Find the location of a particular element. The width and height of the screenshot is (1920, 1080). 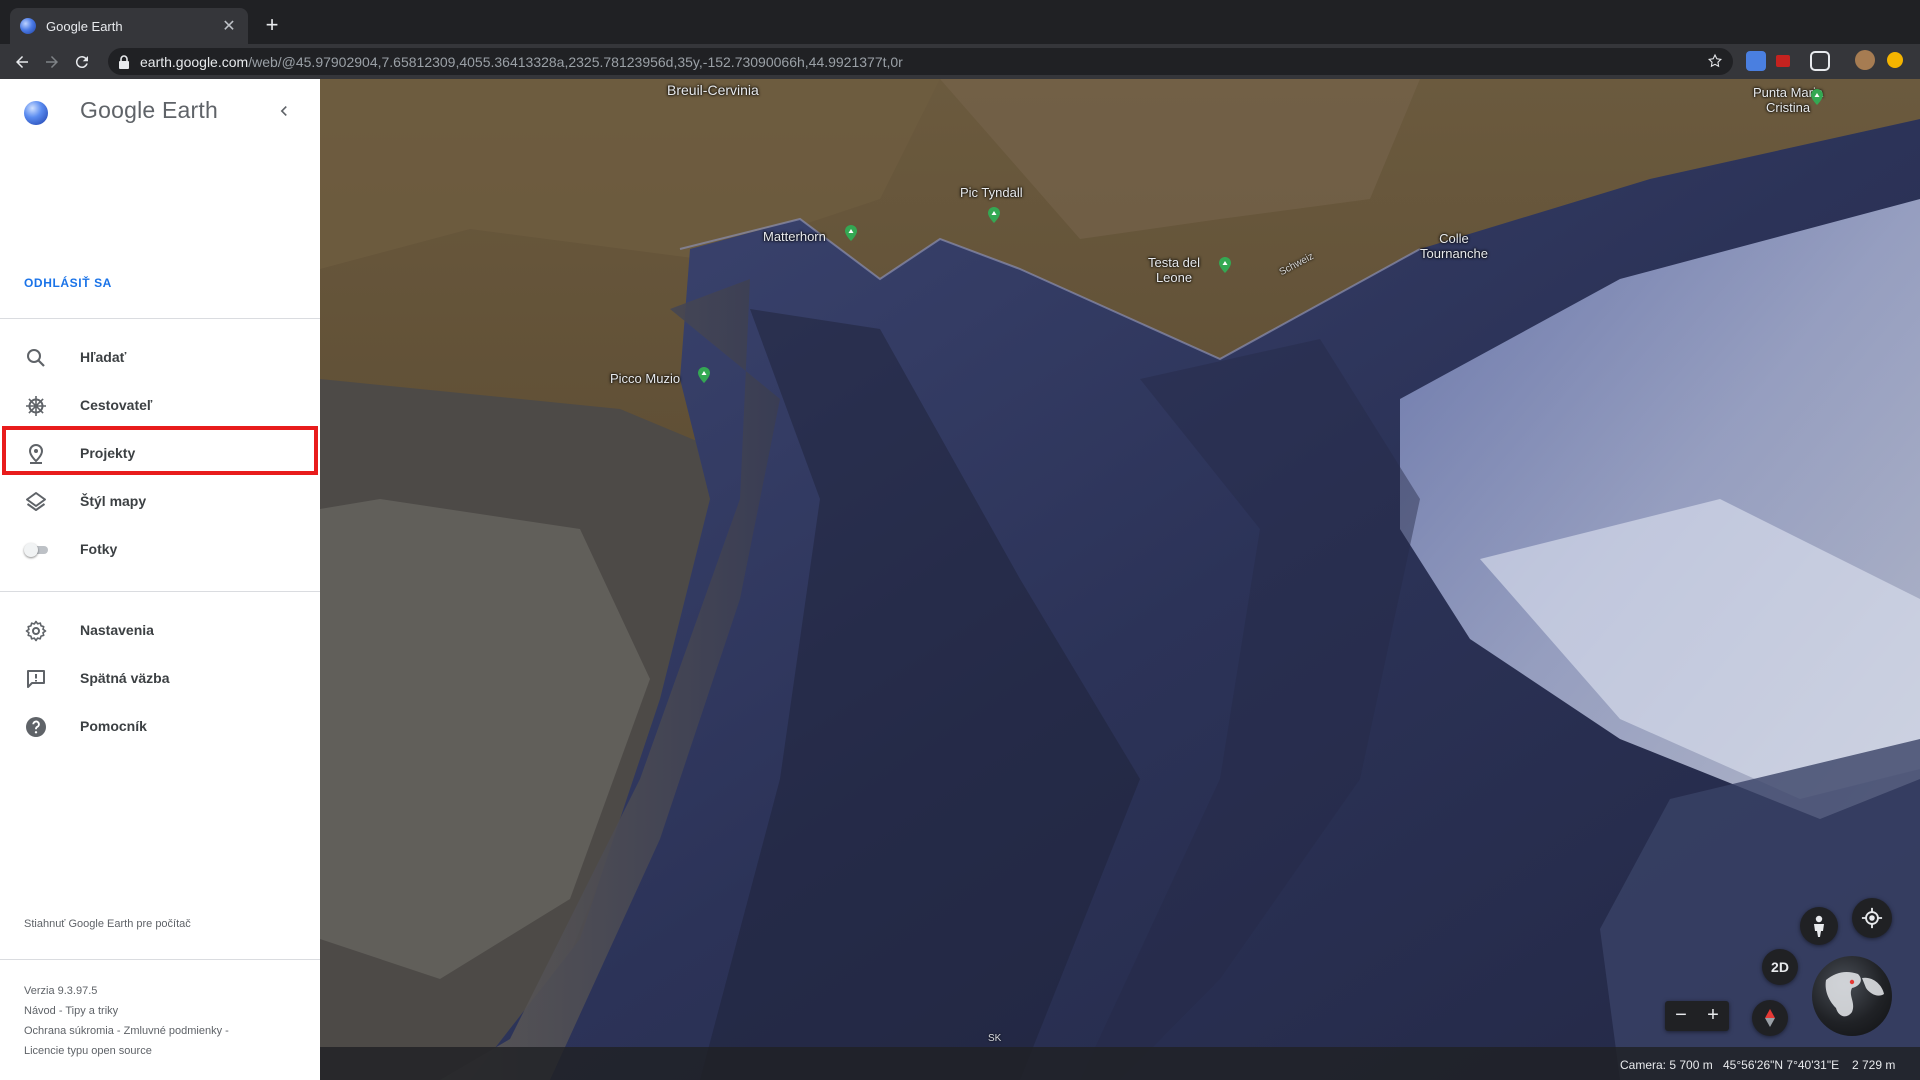

globe-icon is located at coordinates (1854, 994).